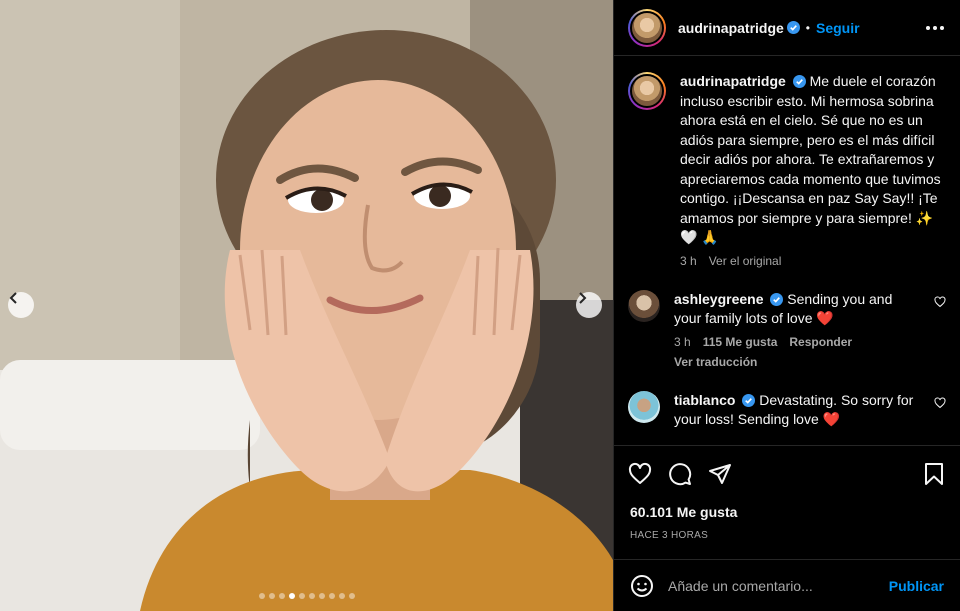  I want to click on bookmark-icon, so click(934, 473).